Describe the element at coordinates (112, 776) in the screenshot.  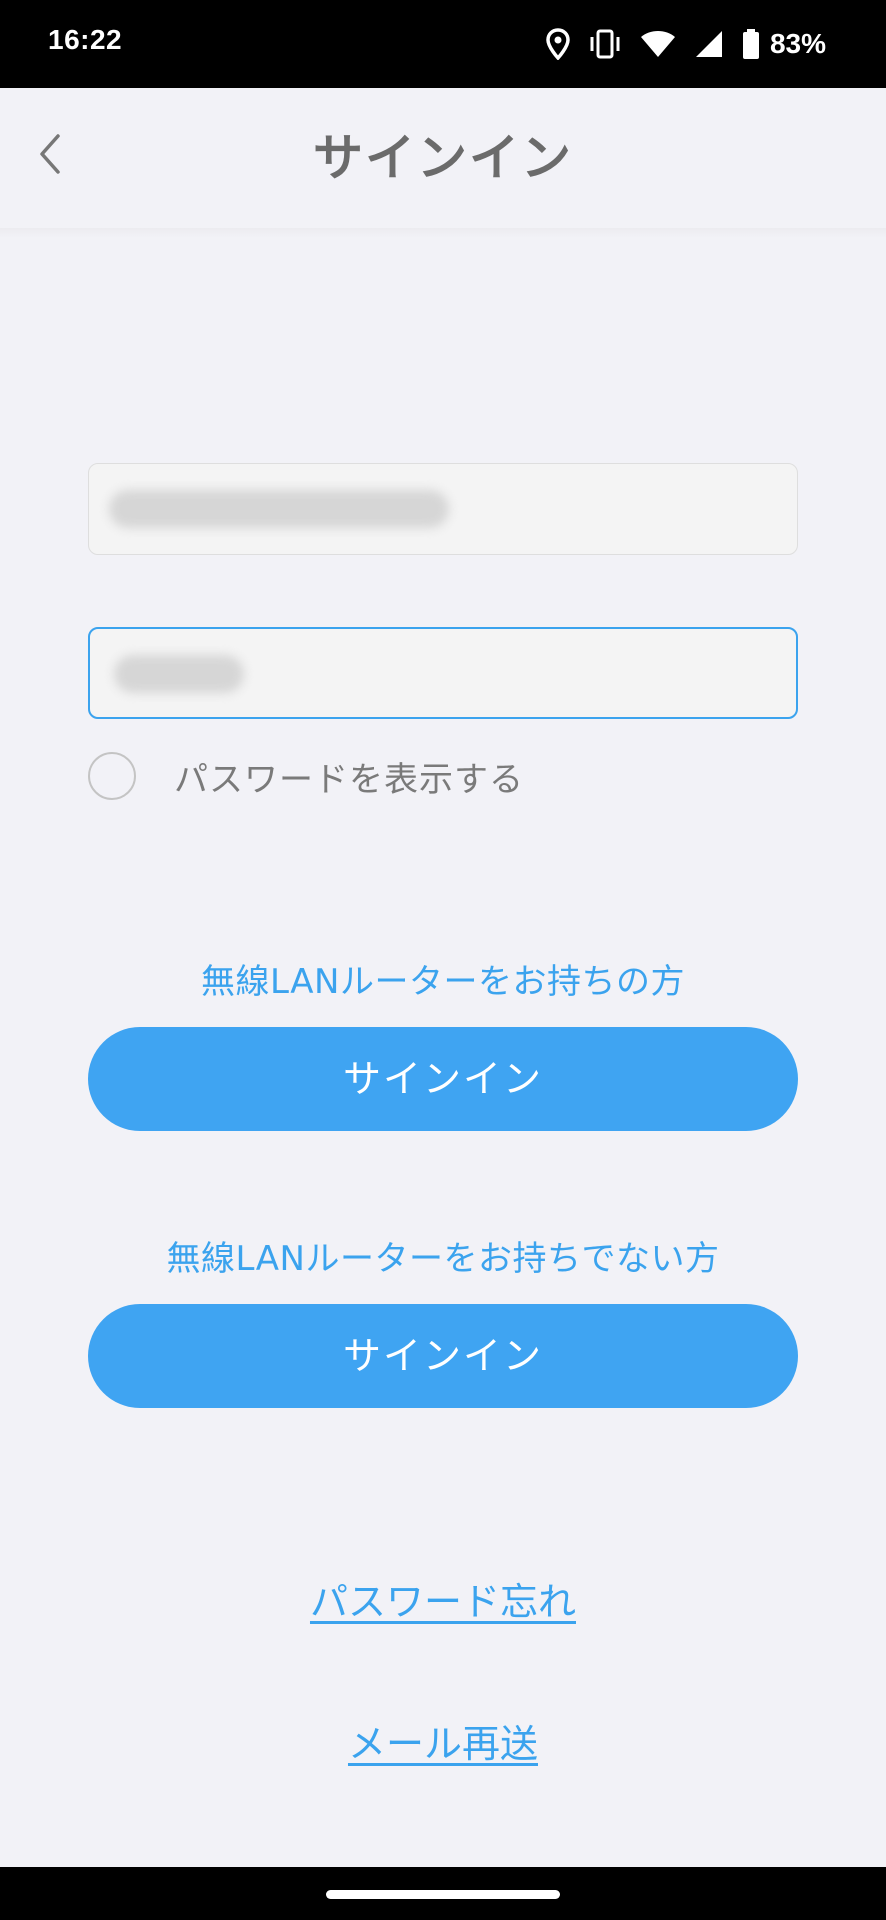
I see `show-password-checkbox` at that location.